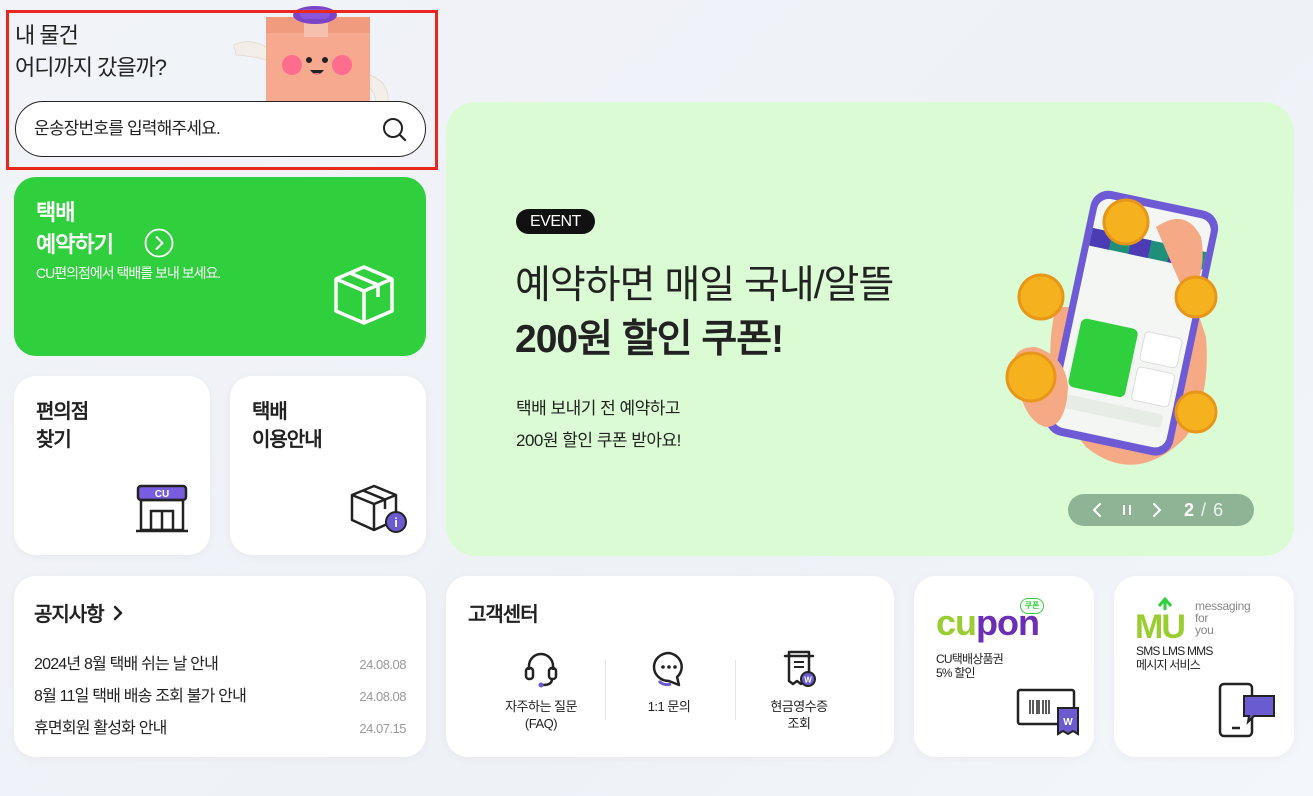 This screenshot has height=796, width=1313. Describe the element at coordinates (287, 426) in the screenshot. I see `parcel-guide-title: 택배 이용안내` at that location.